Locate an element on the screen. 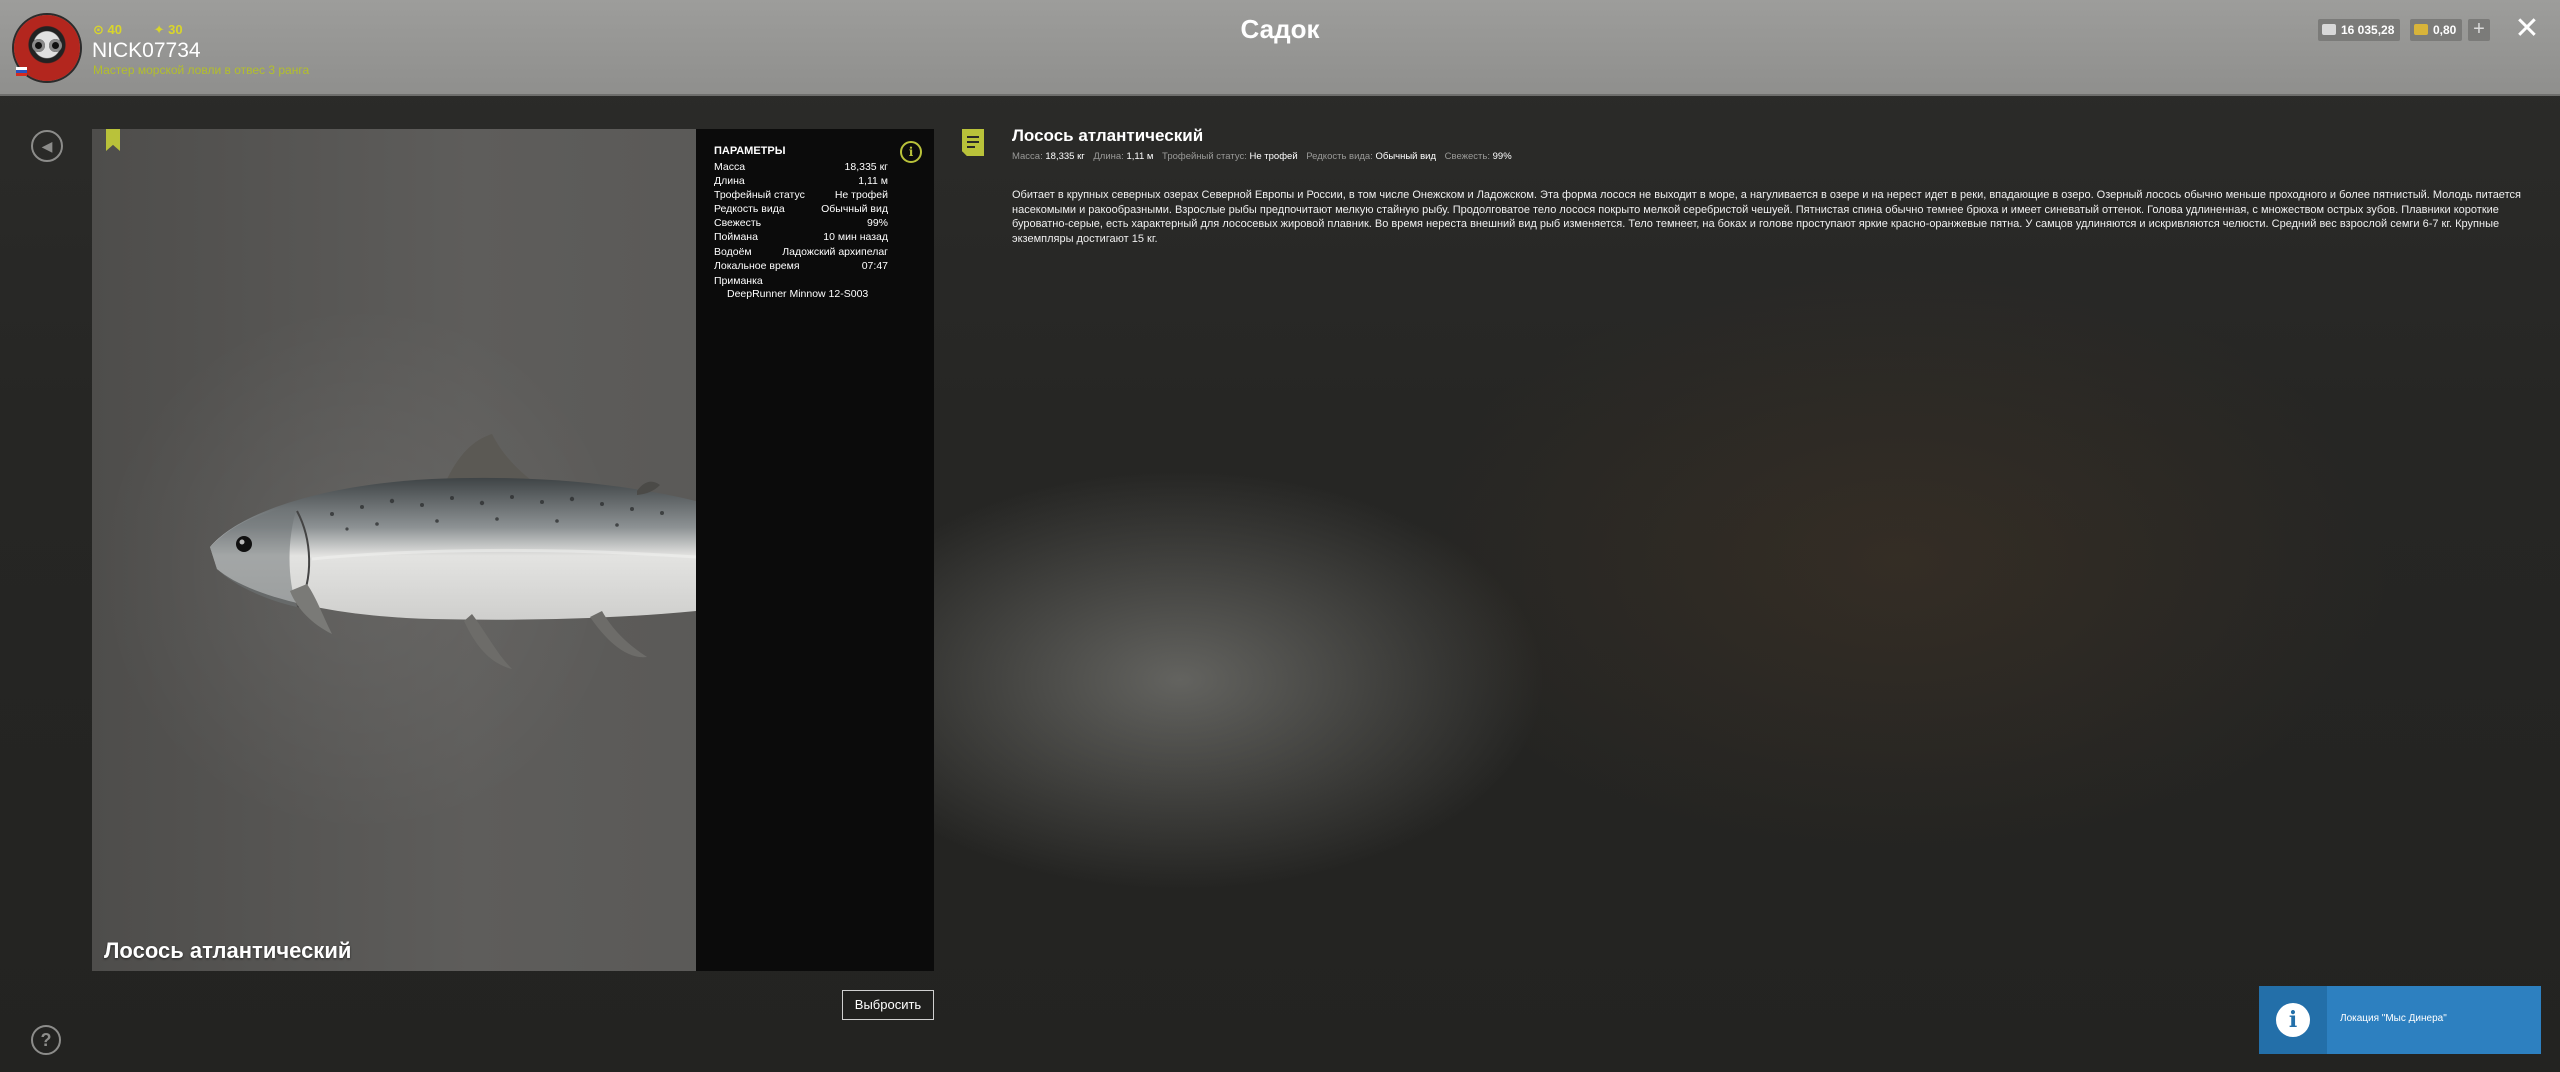 The image size is (2560, 1072). level-value: 40 is located at coordinates (114, 29).